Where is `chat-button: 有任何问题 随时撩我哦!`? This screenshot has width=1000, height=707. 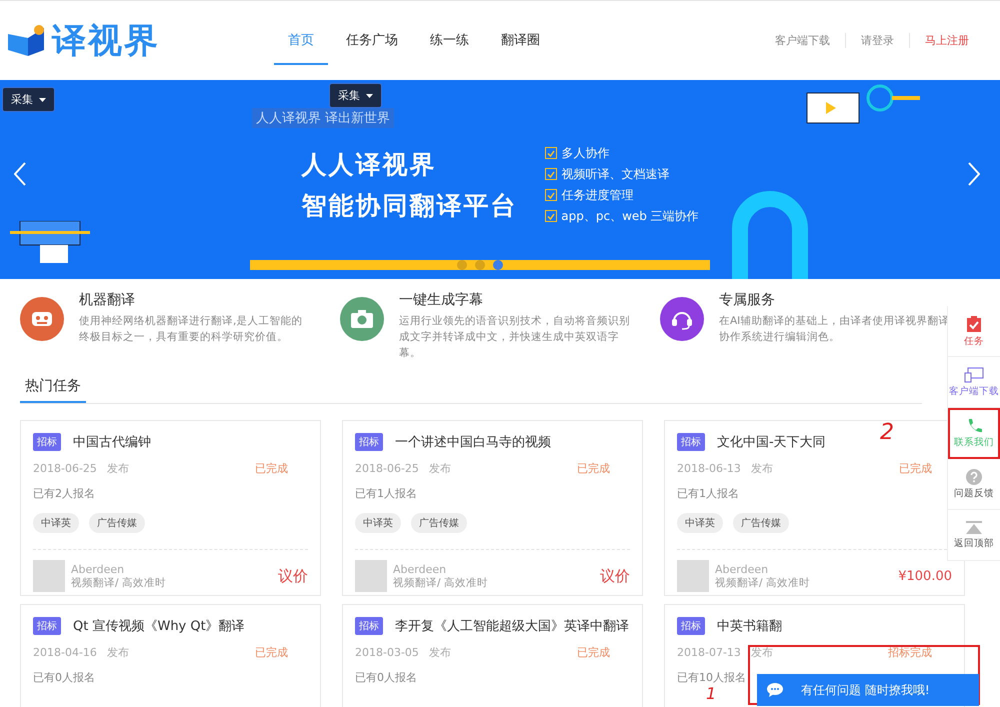
chat-button: 有任何问题 随时撩我哦! is located at coordinates (868, 690).